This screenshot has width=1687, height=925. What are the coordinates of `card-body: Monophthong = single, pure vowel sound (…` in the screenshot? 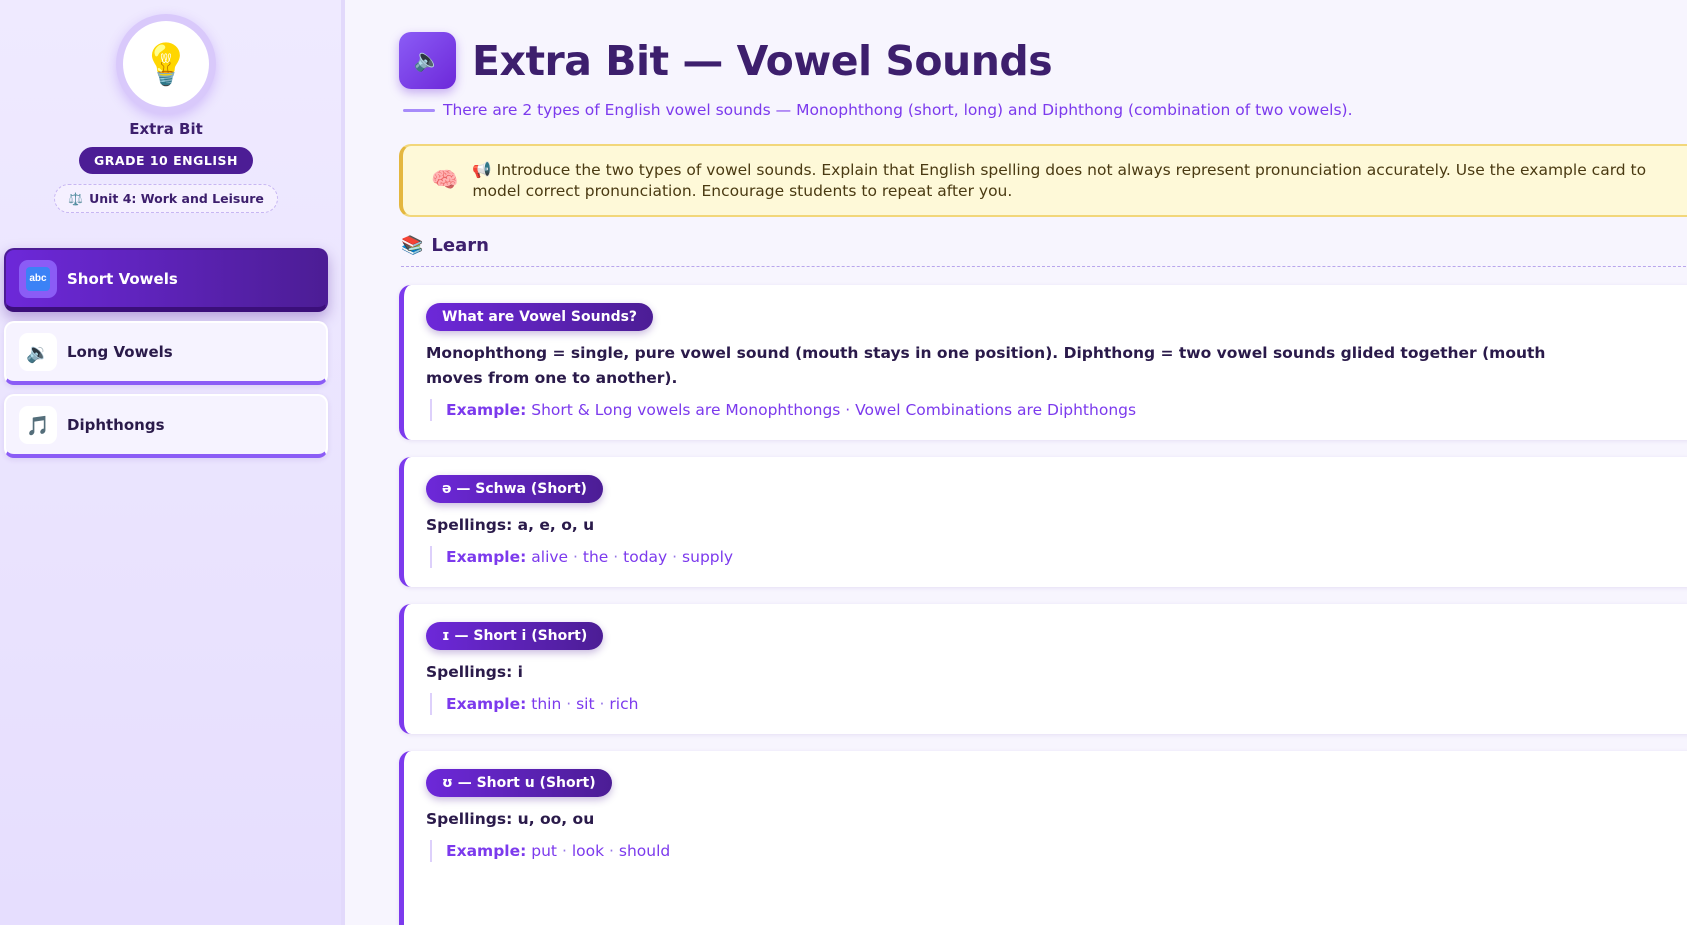 It's located at (986, 365).